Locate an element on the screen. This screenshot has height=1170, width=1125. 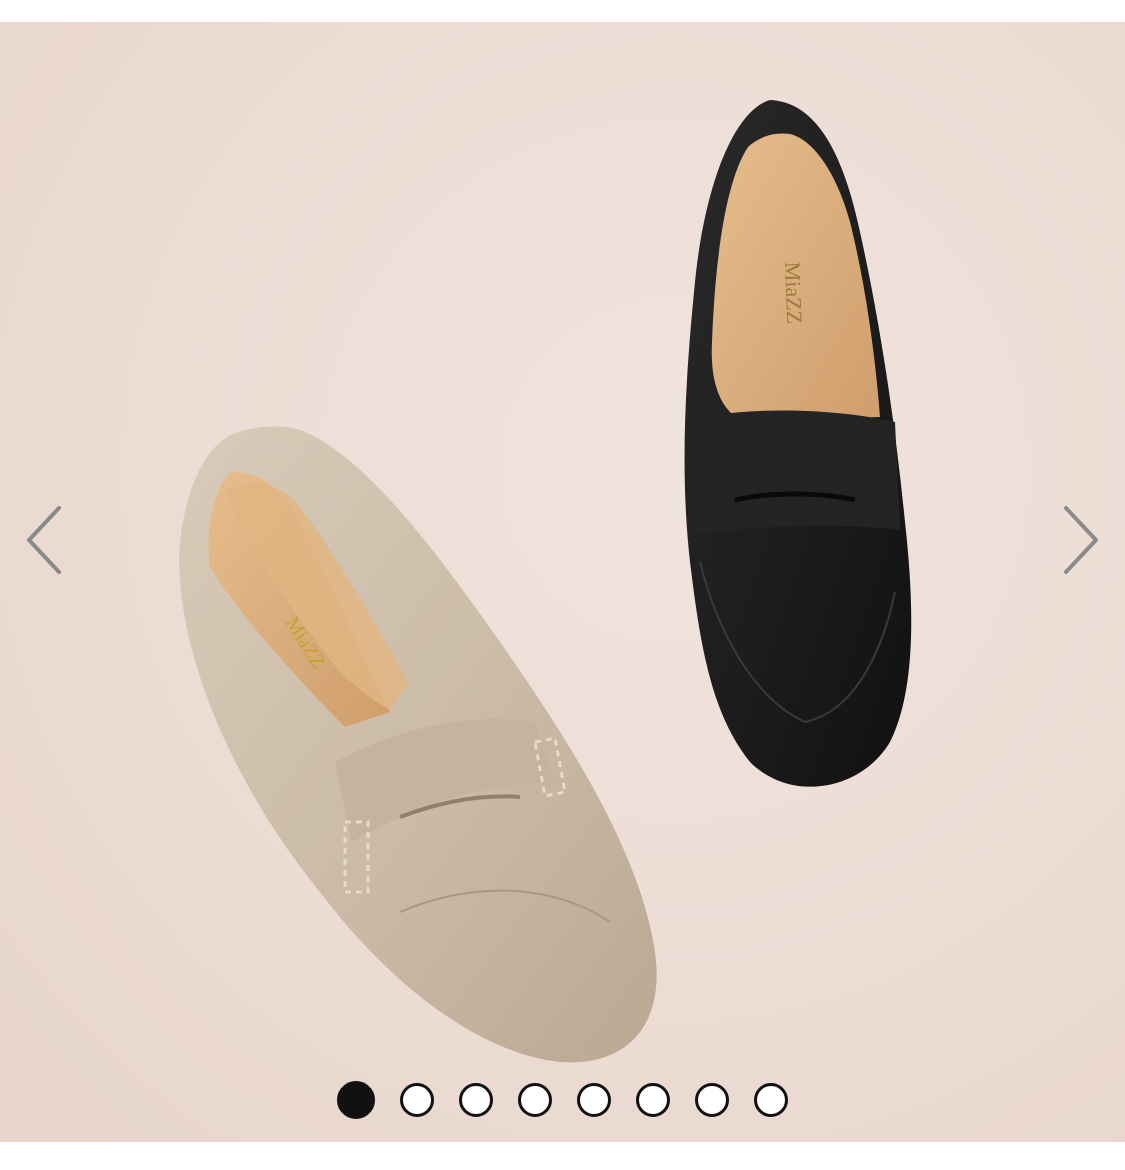
previous-image-button is located at coordinates (45, 540).